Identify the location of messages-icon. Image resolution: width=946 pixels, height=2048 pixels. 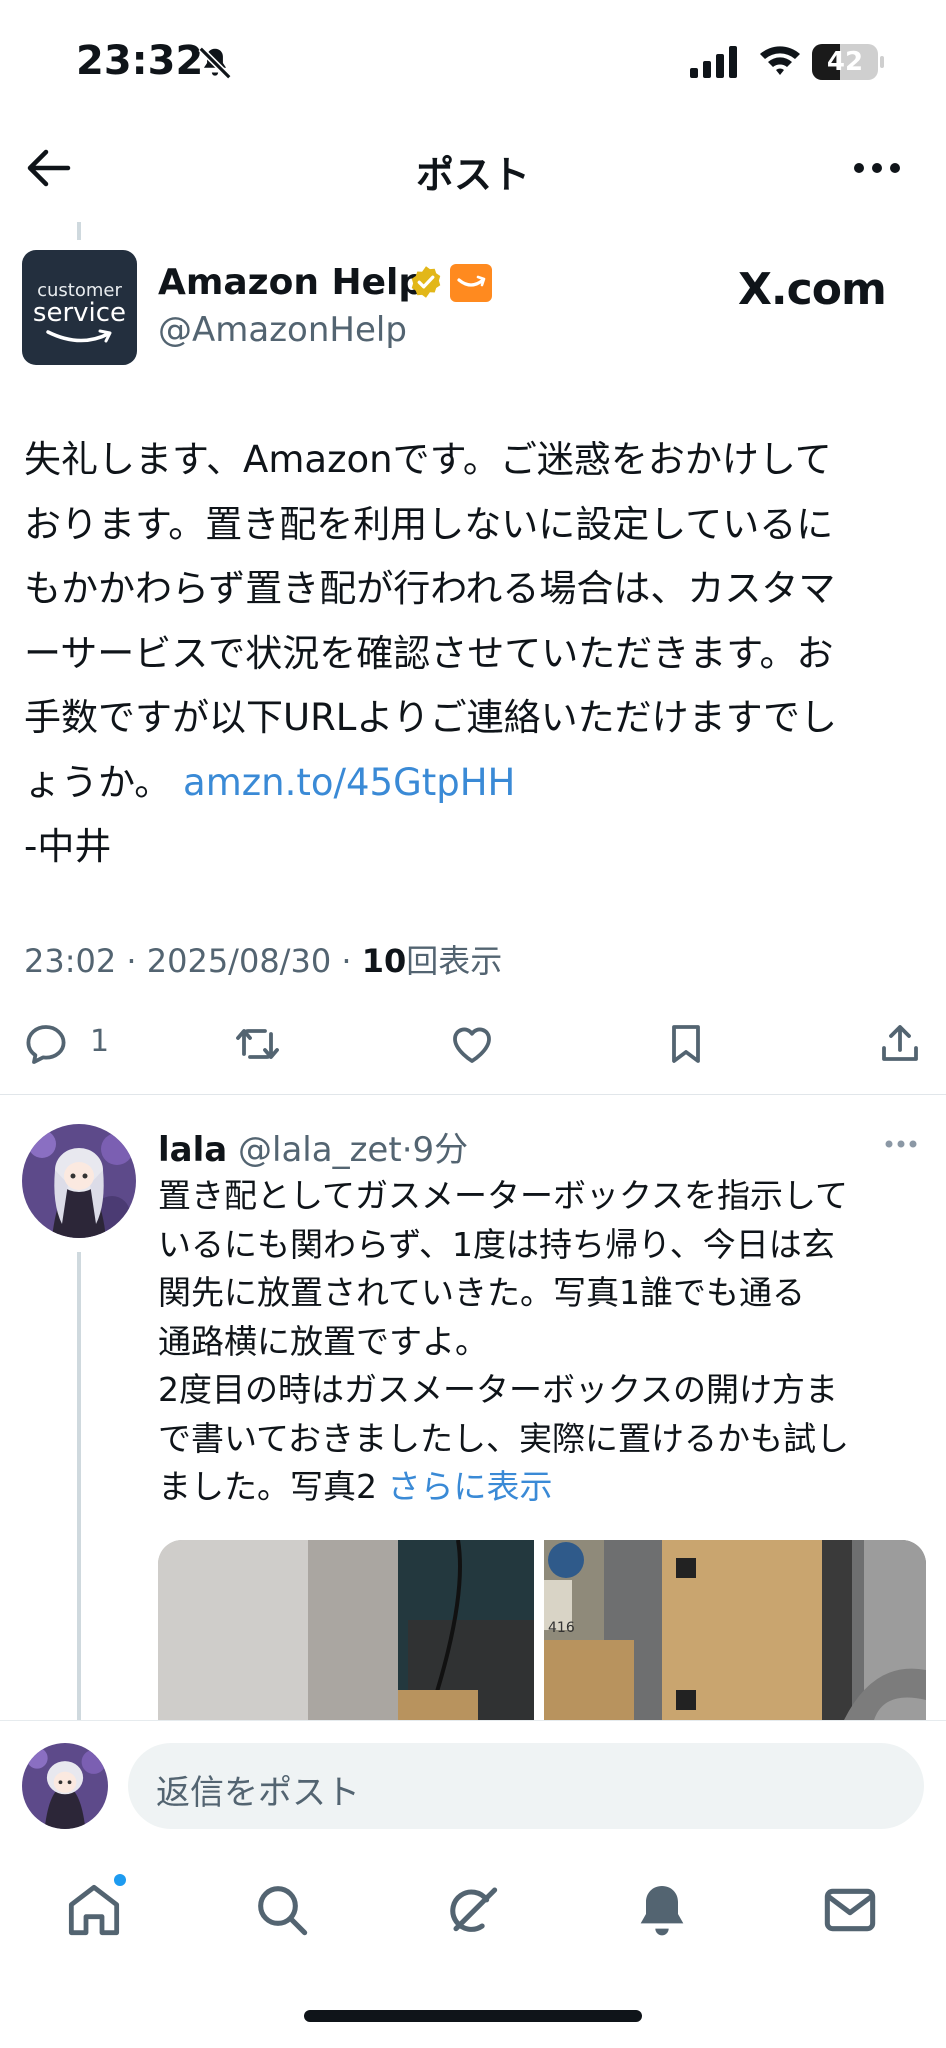
(850, 1910).